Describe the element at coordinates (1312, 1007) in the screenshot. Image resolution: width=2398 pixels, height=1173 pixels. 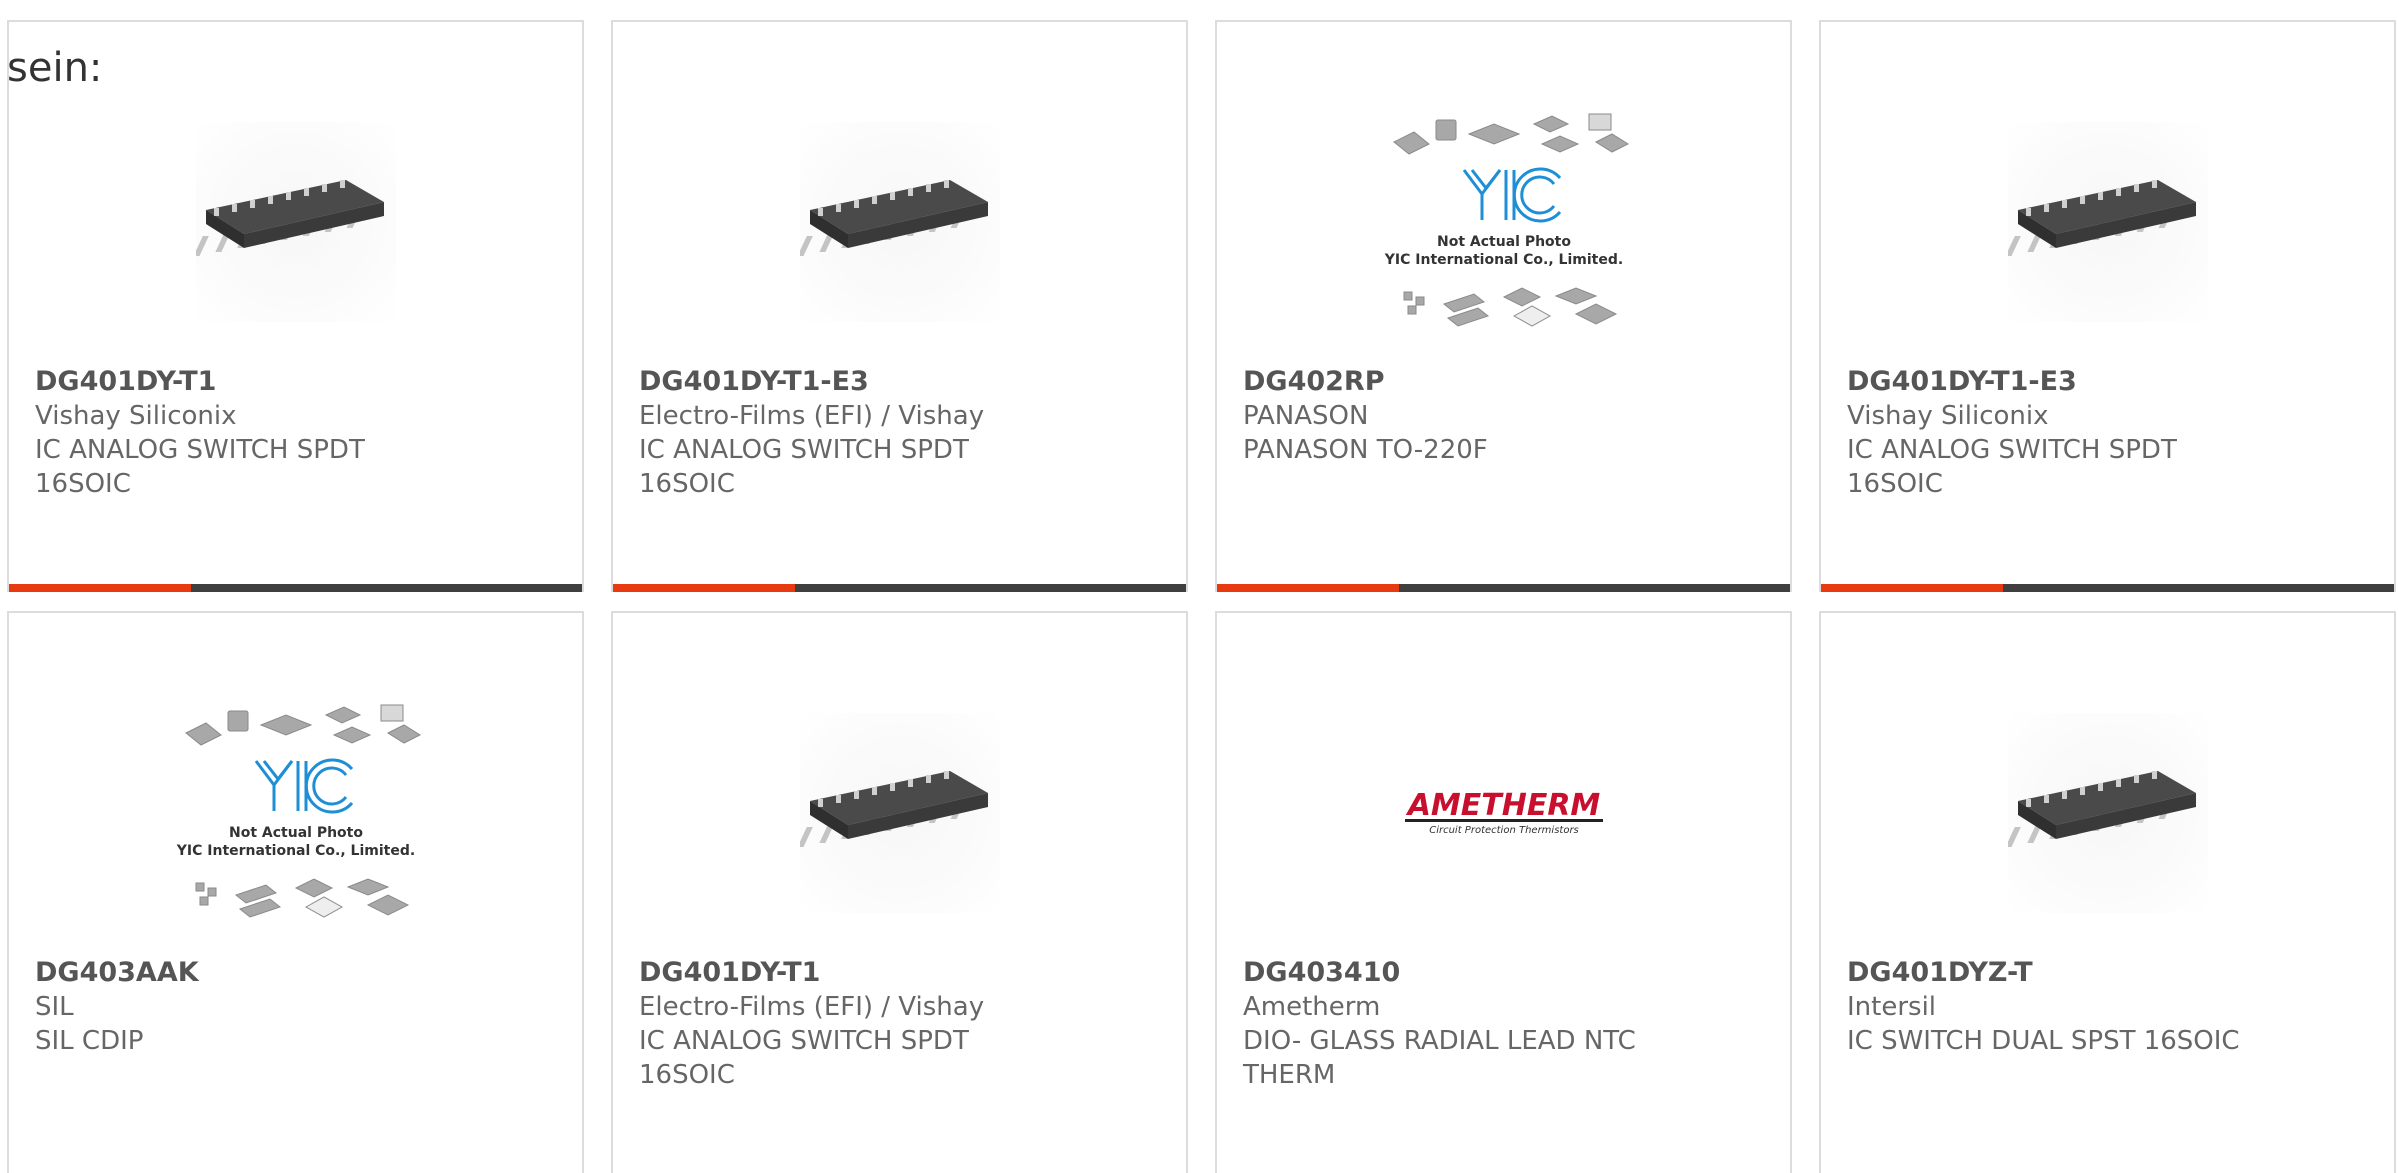
I see `manufacturer: Ametherm` at that location.